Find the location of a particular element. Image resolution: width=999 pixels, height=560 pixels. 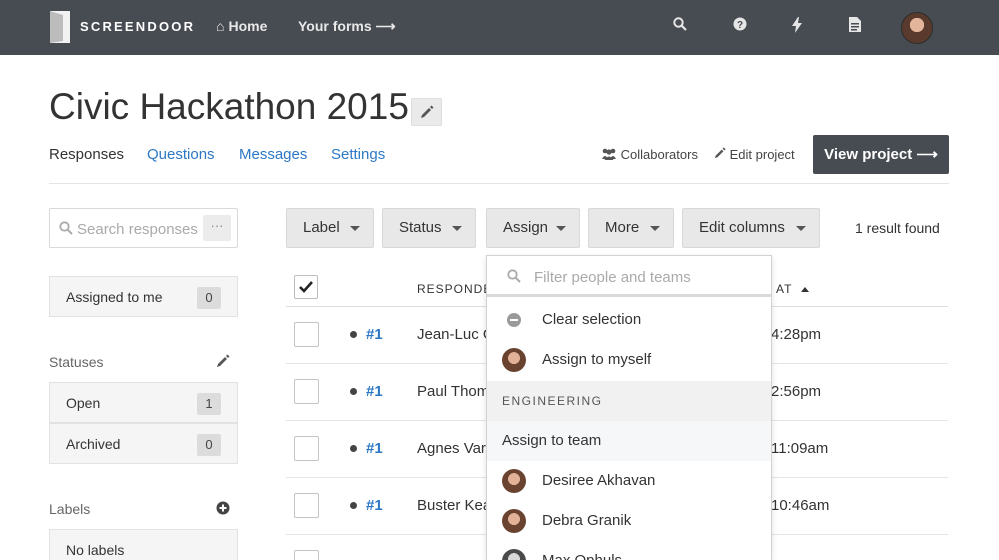

status-dropdown-button: Status is located at coordinates (429, 228).